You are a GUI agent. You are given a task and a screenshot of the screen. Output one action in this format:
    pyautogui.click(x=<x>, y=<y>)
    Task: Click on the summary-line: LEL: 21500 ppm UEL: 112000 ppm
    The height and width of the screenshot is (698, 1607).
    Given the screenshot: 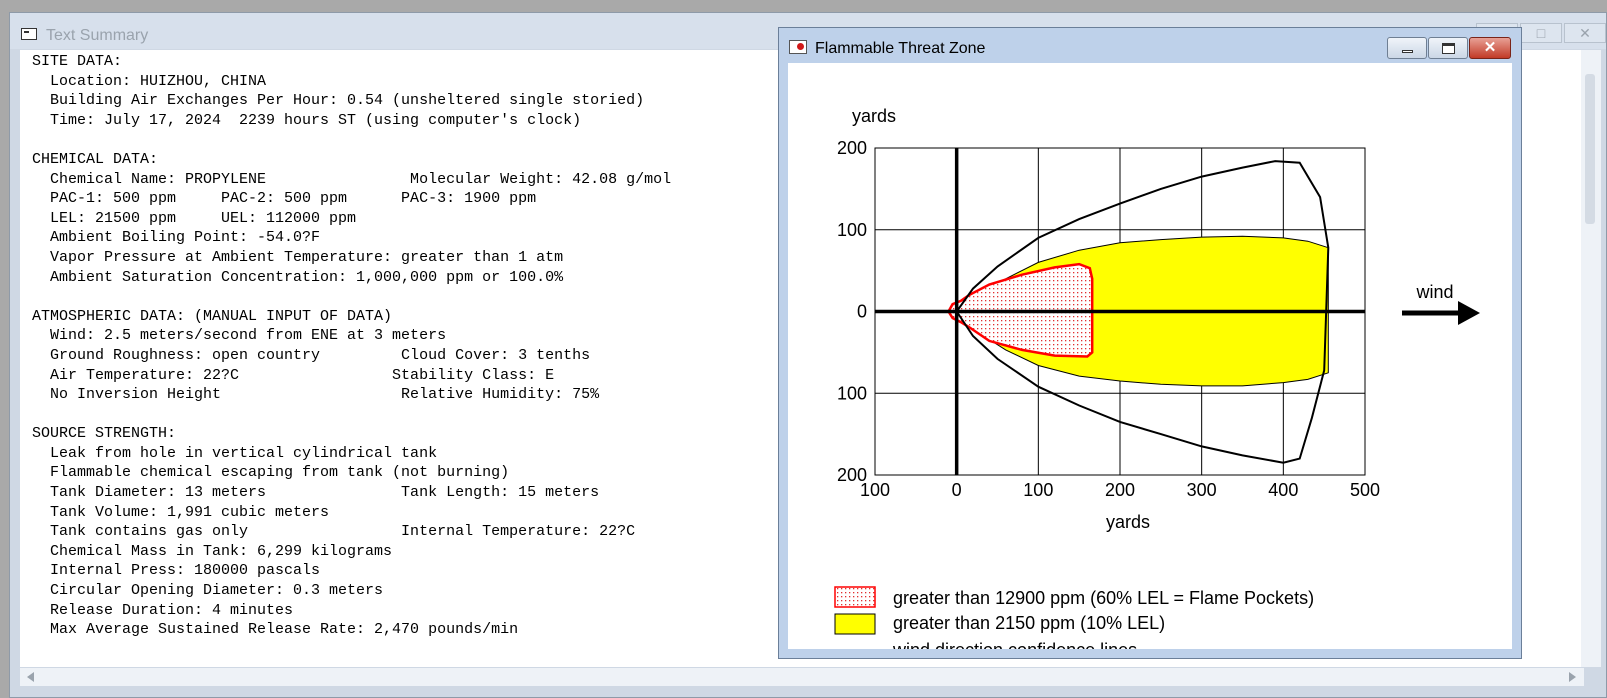 What is the action you would take?
    pyautogui.click(x=194, y=218)
    